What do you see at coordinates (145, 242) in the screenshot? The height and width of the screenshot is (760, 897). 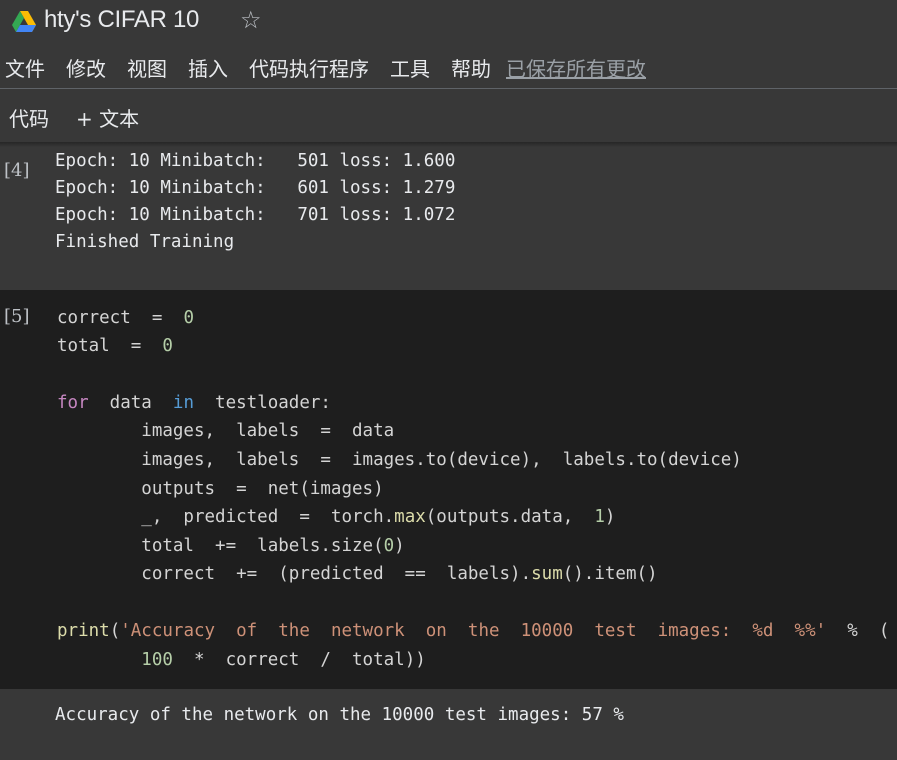 I see `output-line: Finished Training` at bounding box center [145, 242].